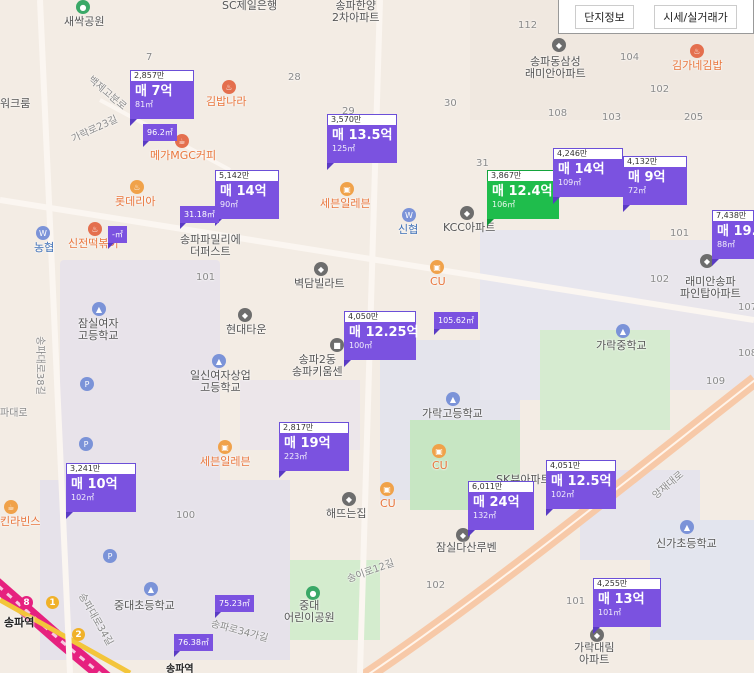 This screenshot has width=754, height=673. What do you see at coordinates (225, 461) in the screenshot?
I see `place-label: 세븐일레븐` at bounding box center [225, 461].